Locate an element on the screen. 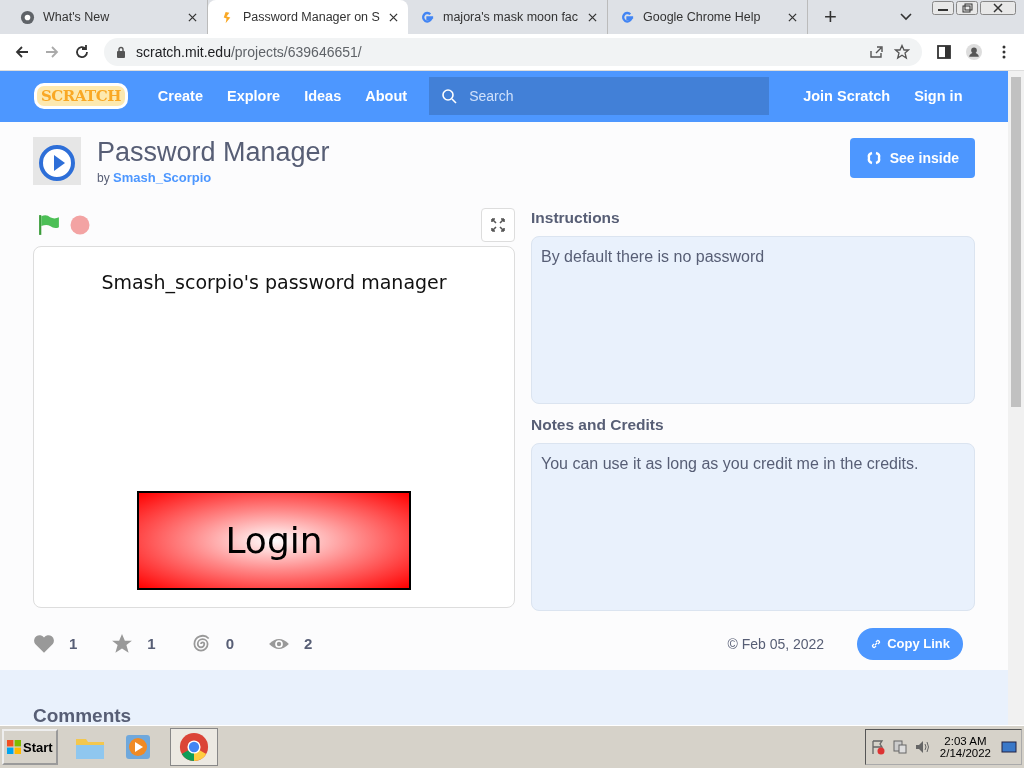 This screenshot has width=1024, height=768. url-text: scratch.mit.edu/projects/639646651/ is located at coordinates (249, 52).